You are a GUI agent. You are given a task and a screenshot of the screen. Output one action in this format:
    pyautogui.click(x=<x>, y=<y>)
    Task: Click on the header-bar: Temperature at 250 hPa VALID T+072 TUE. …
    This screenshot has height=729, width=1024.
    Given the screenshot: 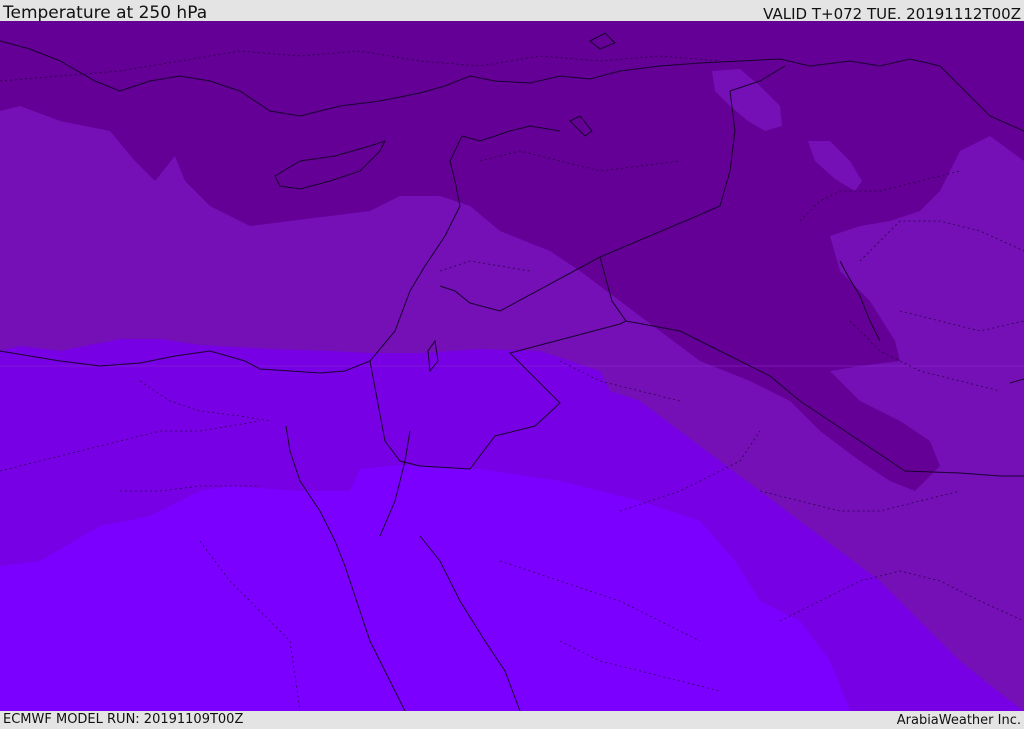 What is the action you would take?
    pyautogui.click(x=512, y=11)
    